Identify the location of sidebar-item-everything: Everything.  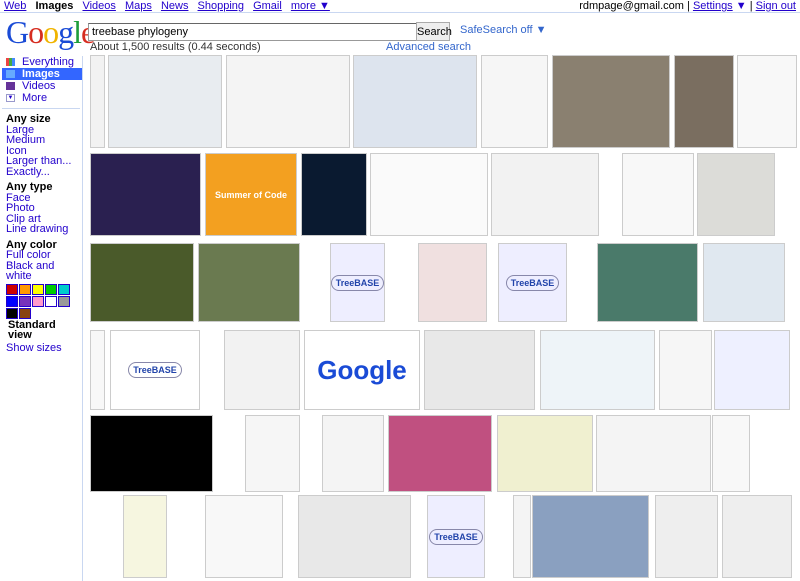
(43, 62).